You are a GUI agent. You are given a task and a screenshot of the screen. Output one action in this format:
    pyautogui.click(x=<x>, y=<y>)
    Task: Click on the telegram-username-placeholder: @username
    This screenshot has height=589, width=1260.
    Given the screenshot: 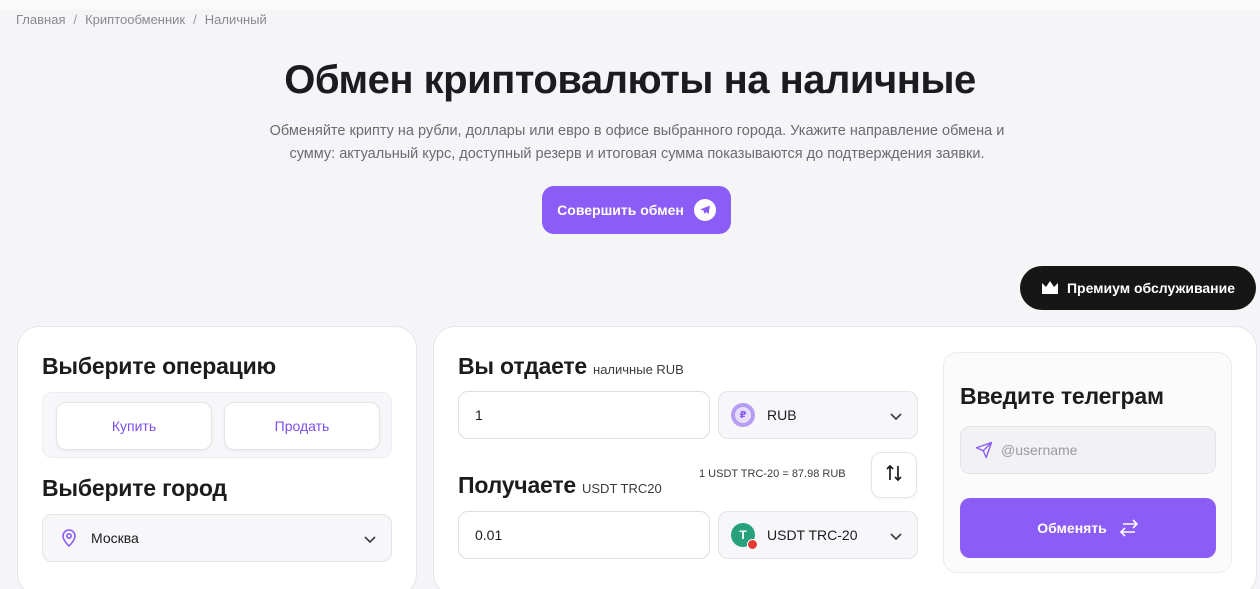 What is the action you would take?
    pyautogui.click(x=1039, y=450)
    